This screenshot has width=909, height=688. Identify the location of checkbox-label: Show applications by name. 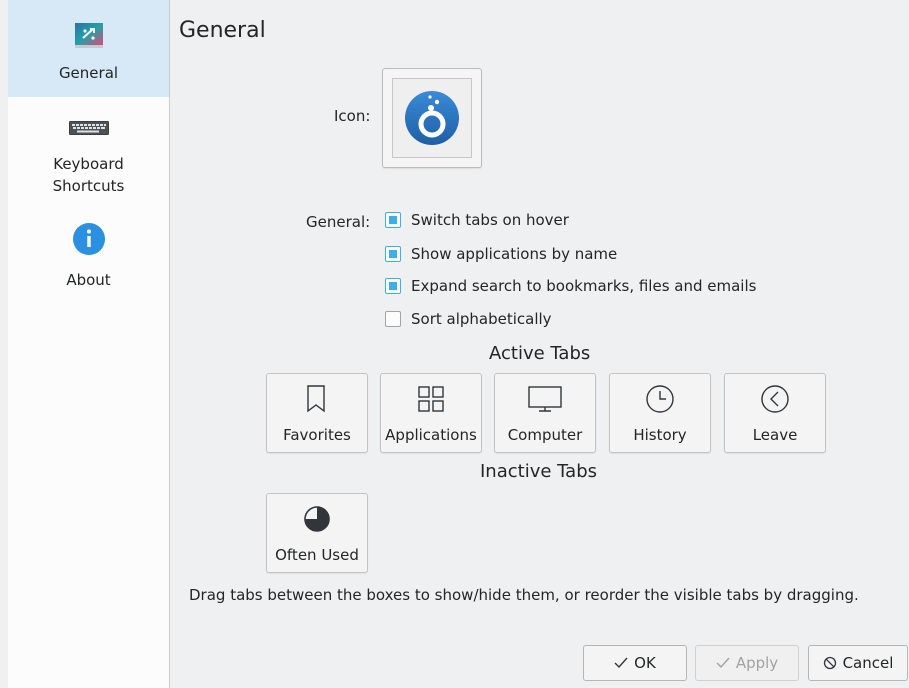
(514, 254).